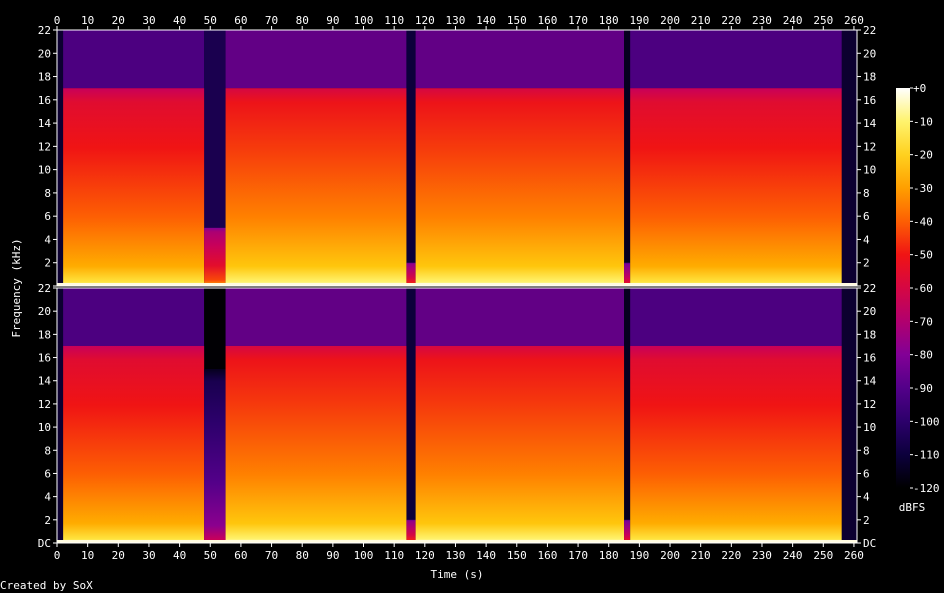  I want to click on colorbar-tick-label: -10, so click(923, 121).